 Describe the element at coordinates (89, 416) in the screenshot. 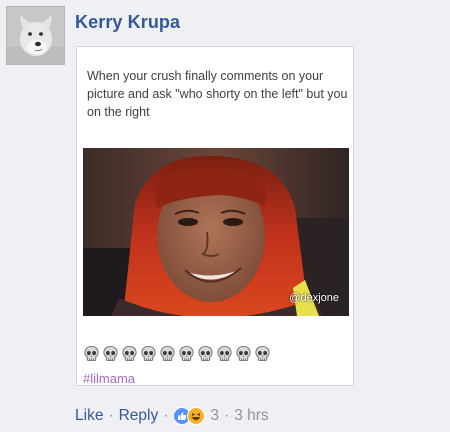

I see `like-link: Like` at that location.